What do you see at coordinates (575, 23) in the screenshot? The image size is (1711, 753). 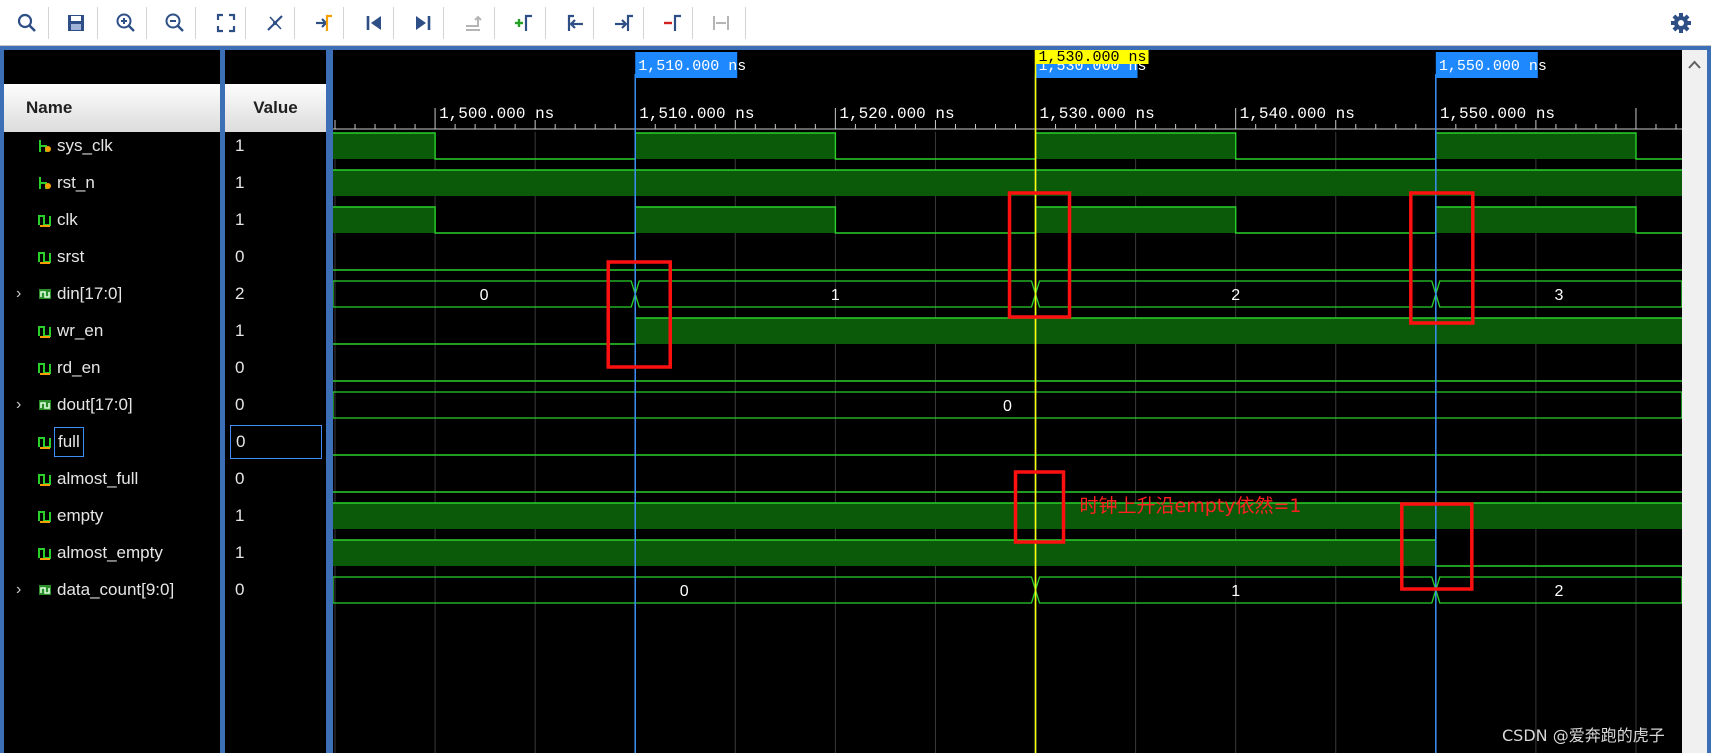 I see `previous-marker-button` at bounding box center [575, 23].